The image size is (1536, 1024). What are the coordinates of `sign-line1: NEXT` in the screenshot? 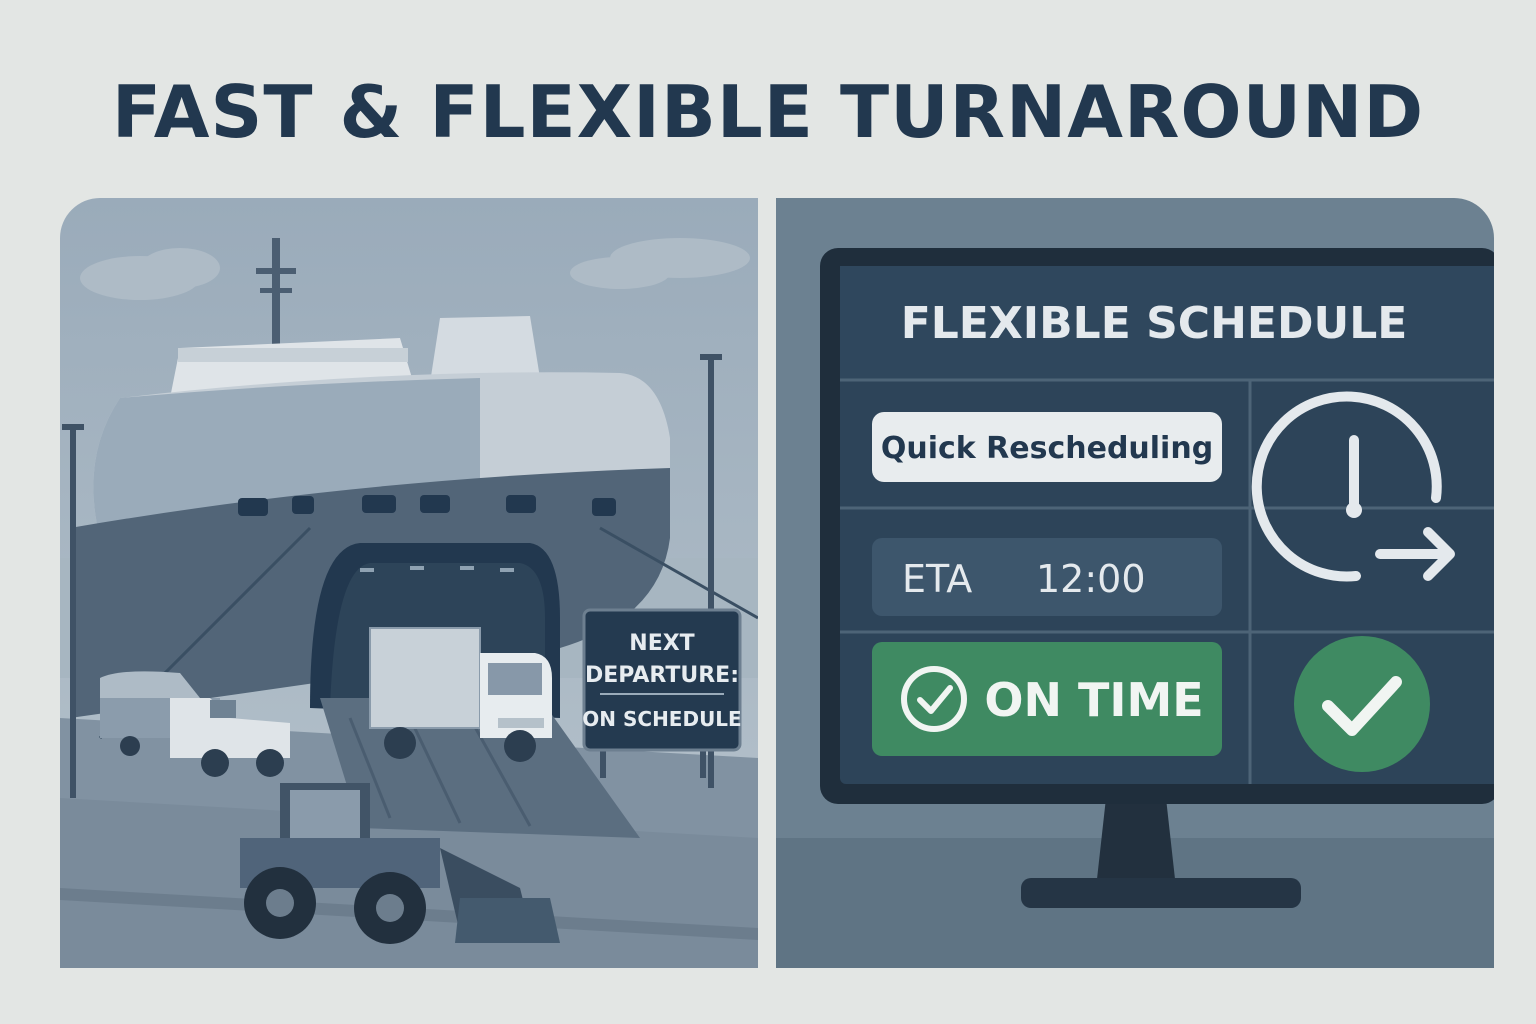 It's located at (661, 643).